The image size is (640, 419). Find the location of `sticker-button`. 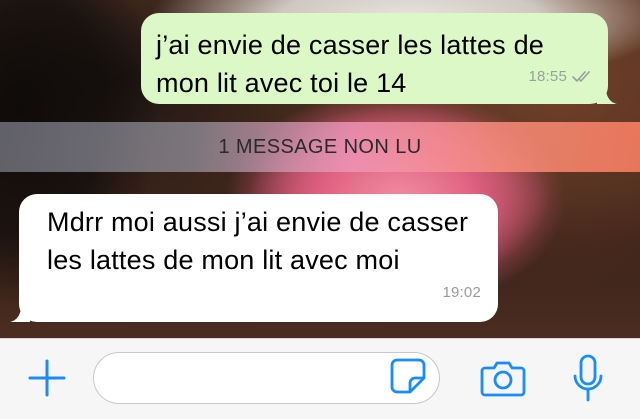

sticker-button is located at coordinates (408, 376).